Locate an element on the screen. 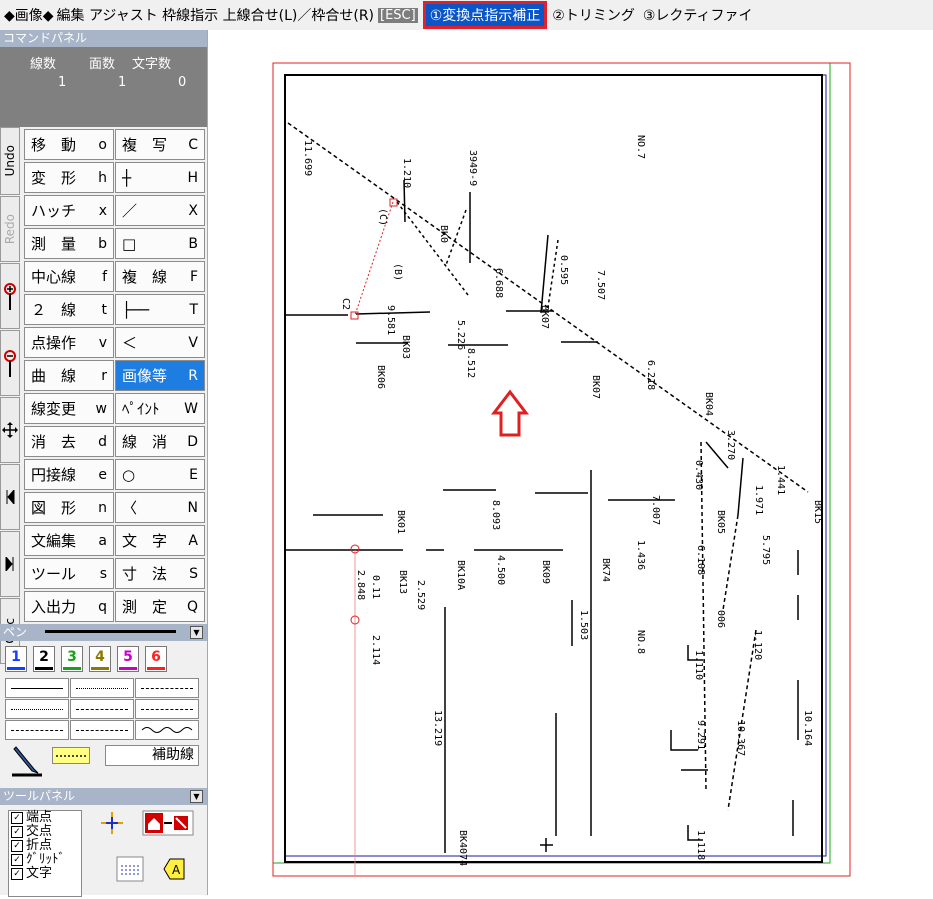  auxiliary-line-style-button is located at coordinates (71, 755).